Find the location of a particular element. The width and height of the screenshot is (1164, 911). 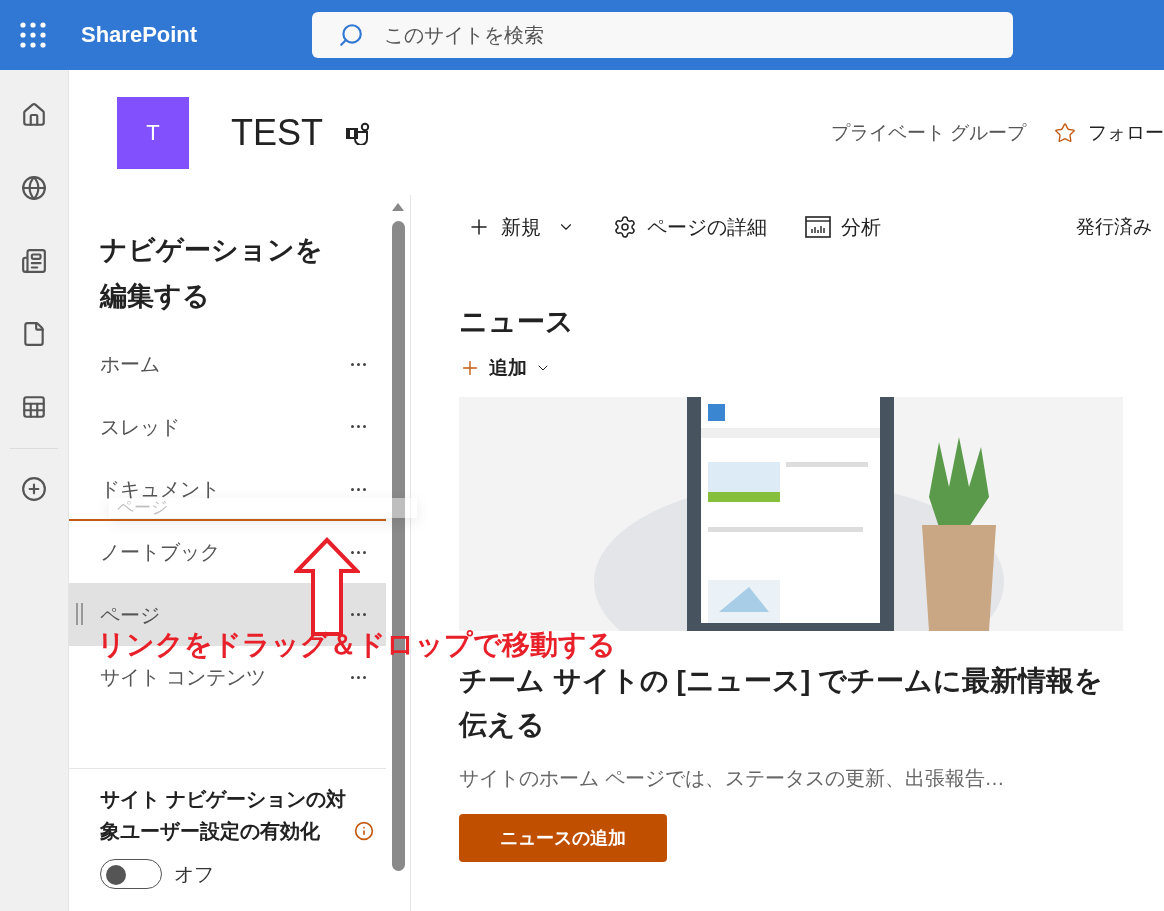

follow-button: フォロー is located at coordinates (1109, 132).